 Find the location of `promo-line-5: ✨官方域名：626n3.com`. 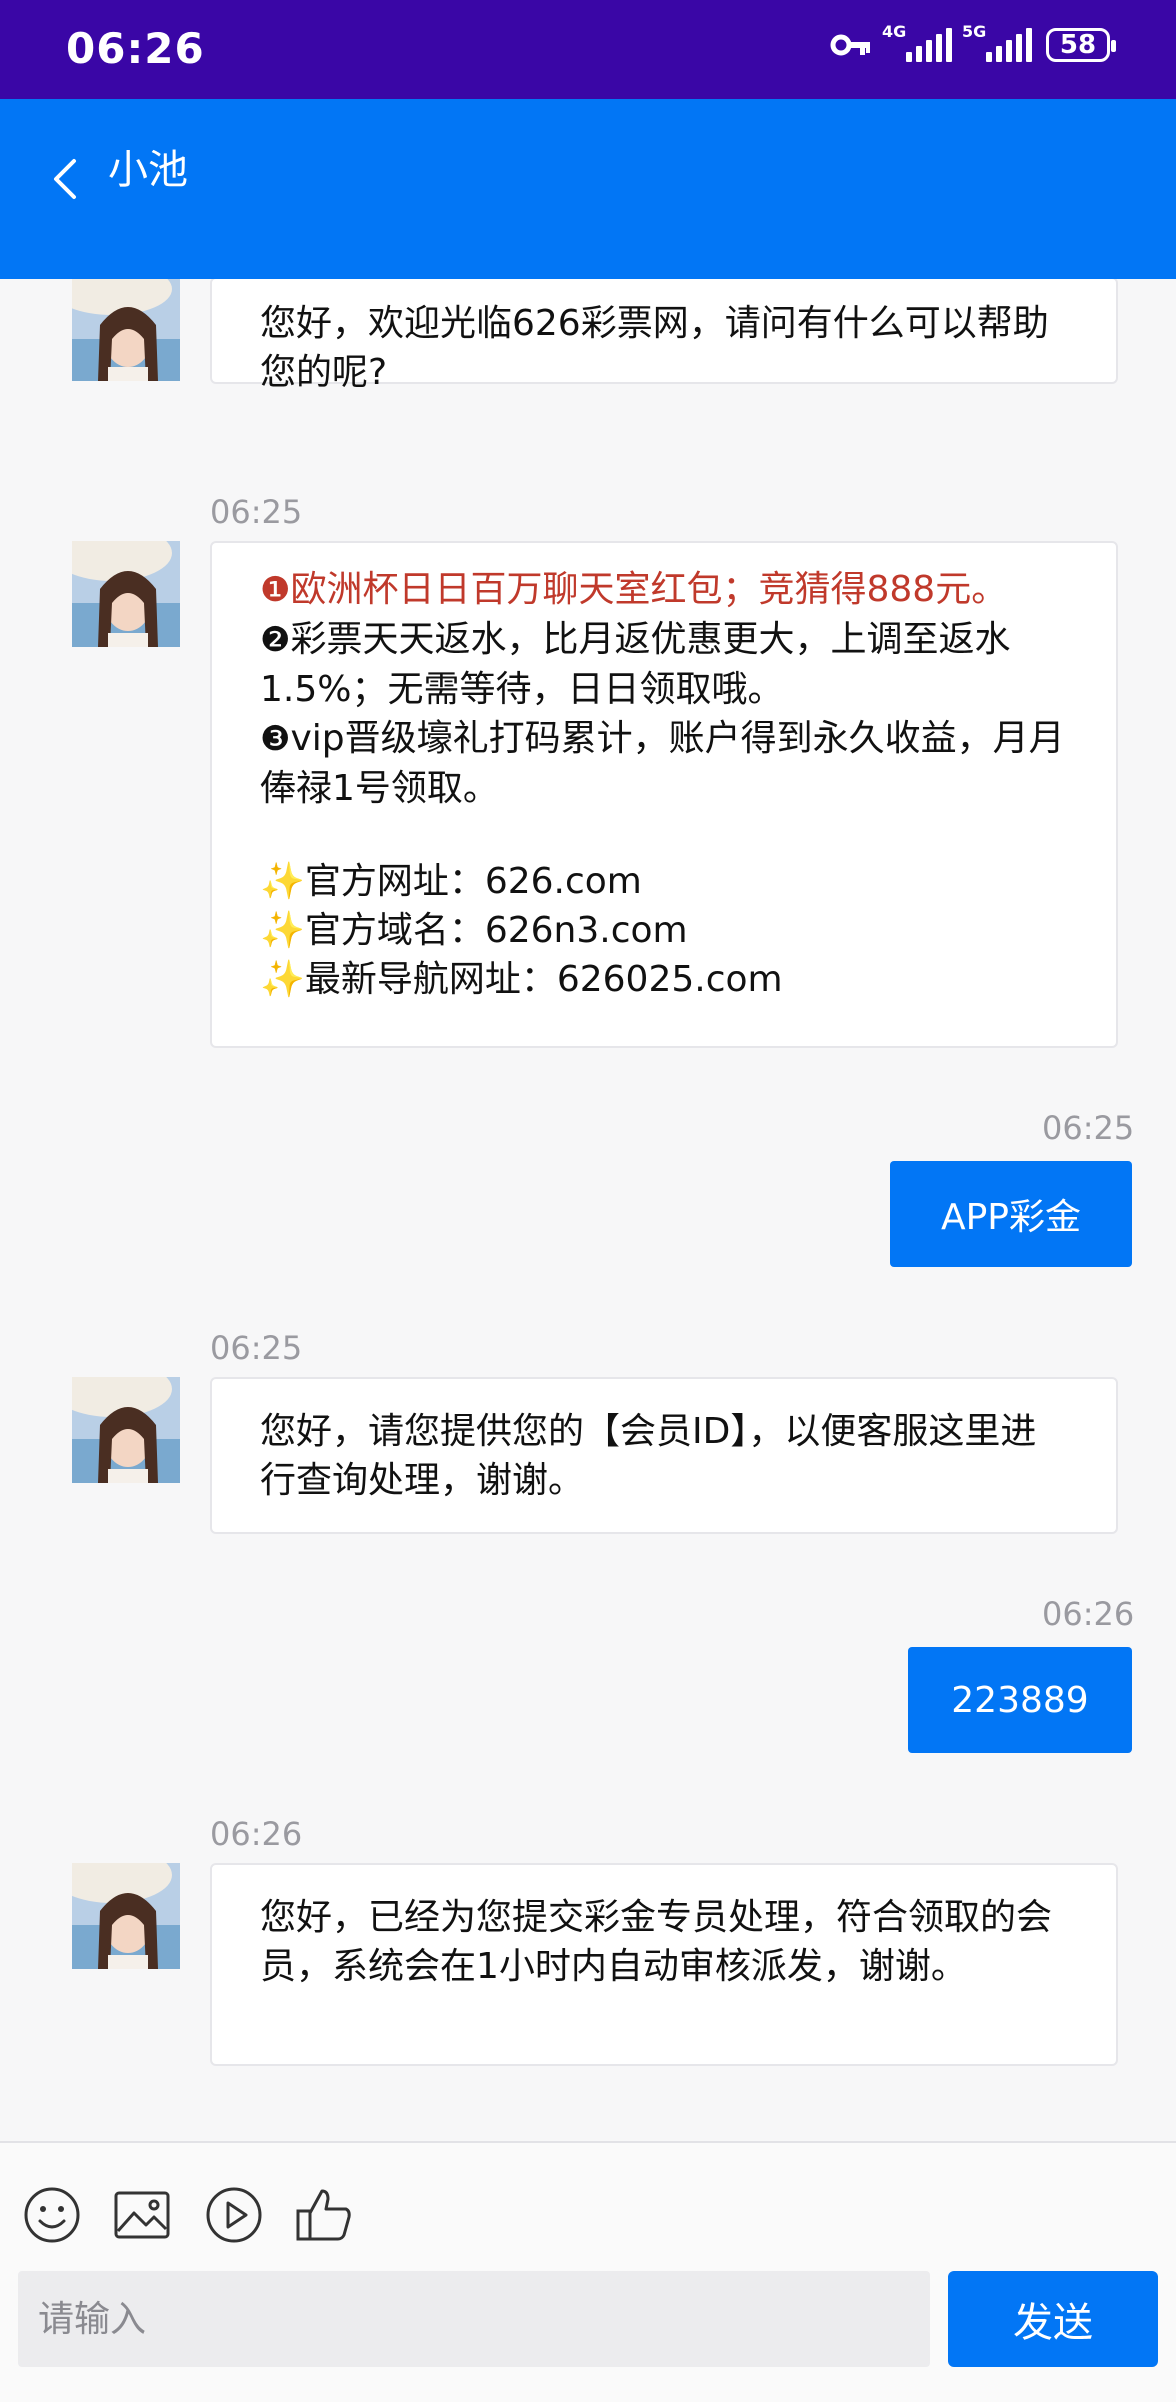

promo-line-5: ✨官方域名：626n3.com is located at coordinates (474, 930).